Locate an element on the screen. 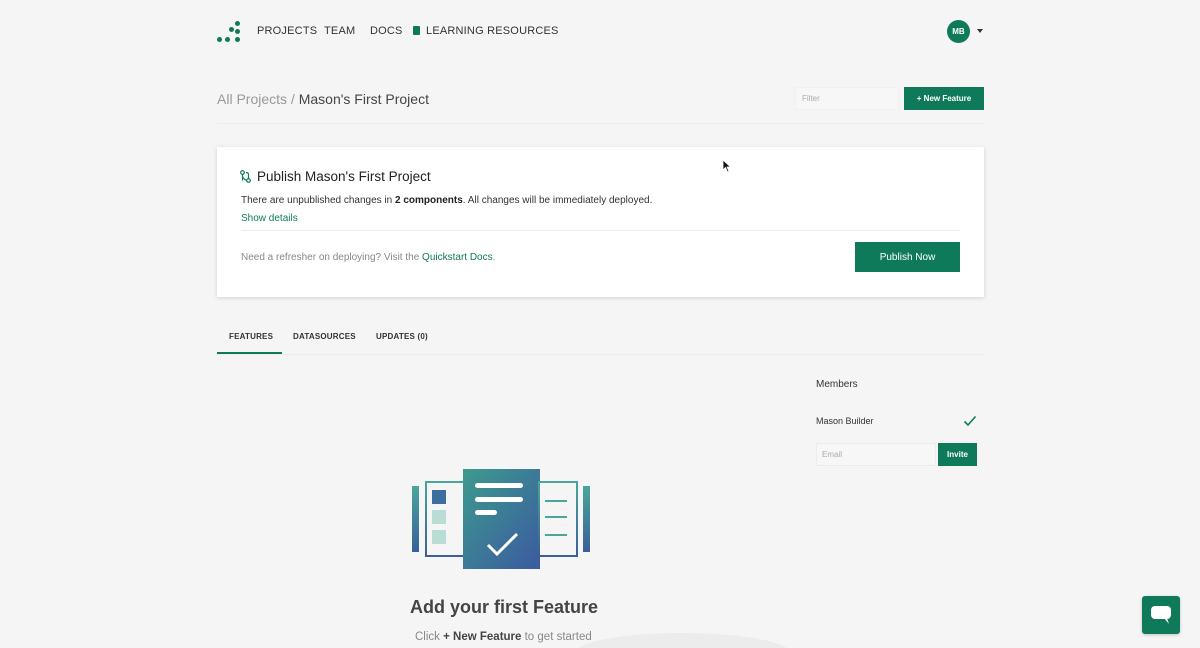 This screenshot has height=648, width=1200. member-name: Mason Builder is located at coordinates (845, 421).